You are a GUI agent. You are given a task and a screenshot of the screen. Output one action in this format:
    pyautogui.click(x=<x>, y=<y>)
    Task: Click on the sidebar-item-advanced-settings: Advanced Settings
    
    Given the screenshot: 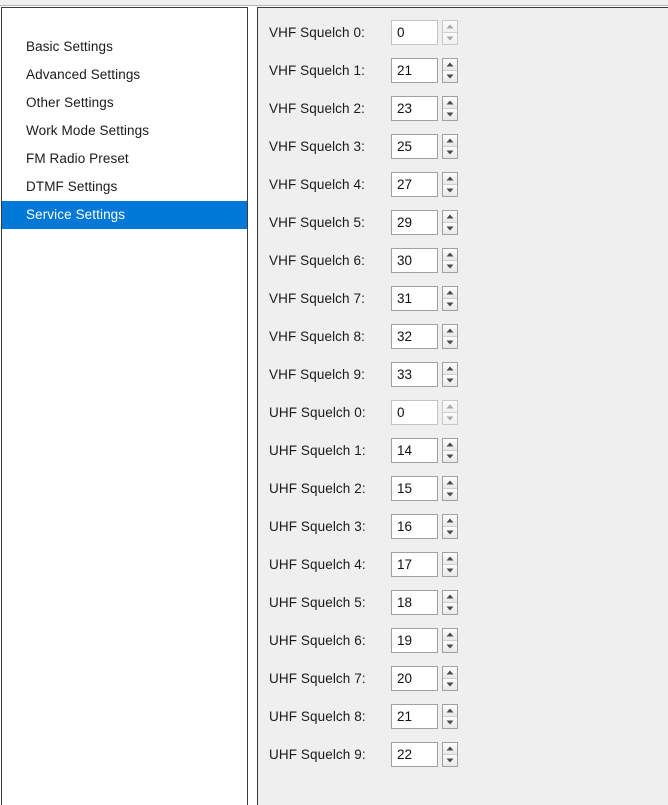 What is the action you would take?
    pyautogui.click(x=124, y=75)
    